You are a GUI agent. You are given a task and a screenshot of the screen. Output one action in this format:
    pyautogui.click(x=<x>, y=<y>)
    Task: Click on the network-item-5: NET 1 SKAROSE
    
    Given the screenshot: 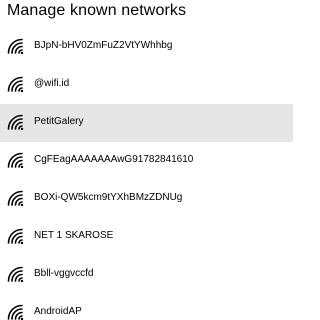 What is the action you would take?
    pyautogui.click(x=146, y=237)
    